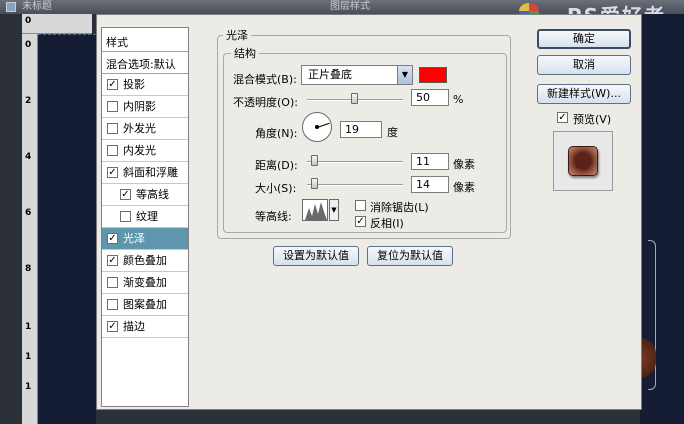  What do you see at coordinates (410, 256) in the screenshot?
I see `reset-default-button: 复位为默认值` at bounding box center [410, 256].